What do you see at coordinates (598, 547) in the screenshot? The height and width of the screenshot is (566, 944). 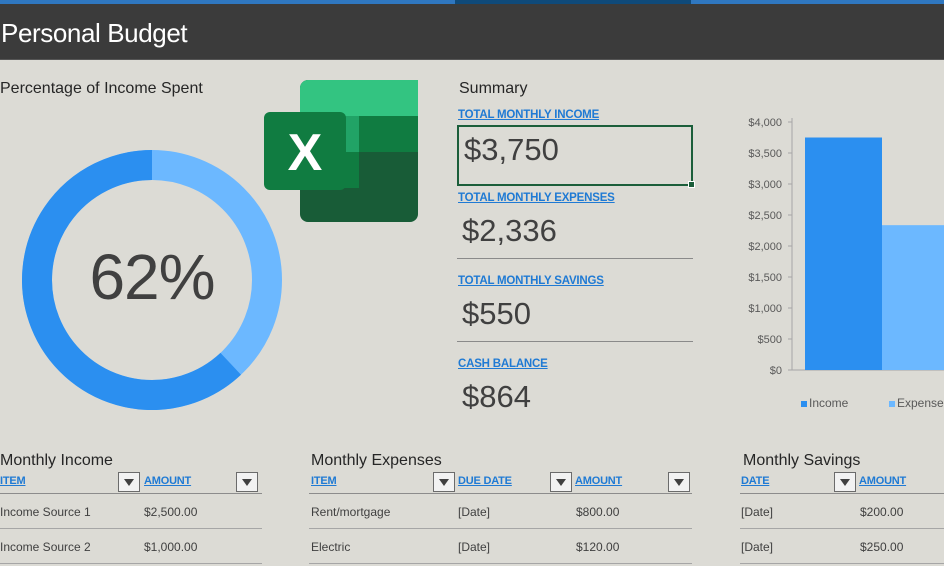 I see `expense-amount-cell: $120.00` at bounding box center [598, 547].